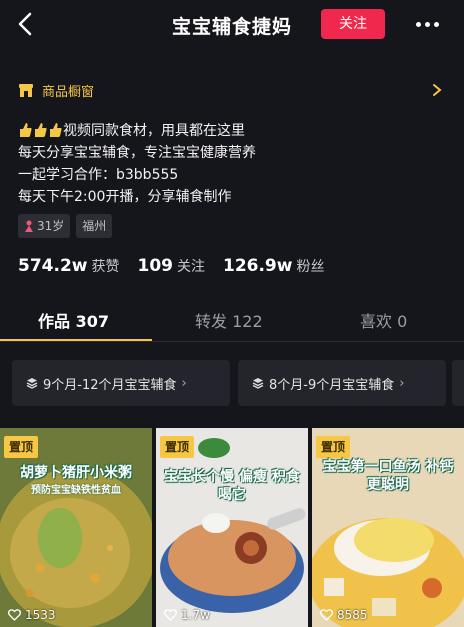 The height and width of the screenshot is (627, 464). I want to click on fans-stat: 126.9w 粉丝, so click(273, 266).